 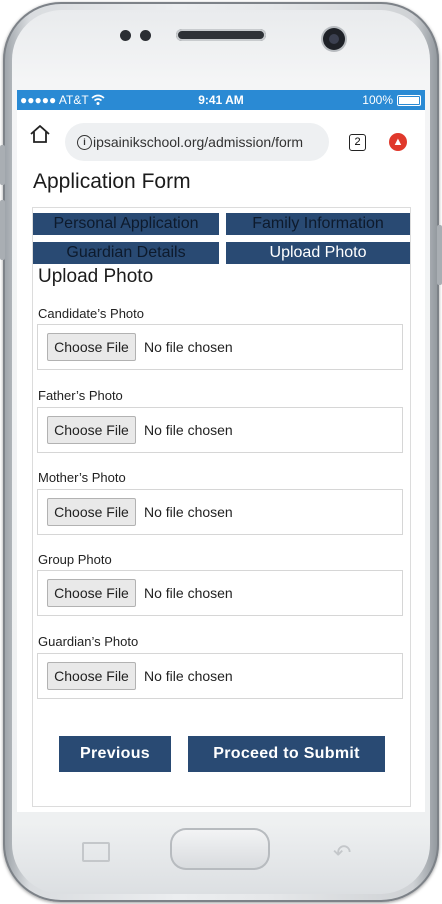 What do you see at coordinates (75, 559) in the screenshot?
I see `field-label-group-photo: Group Photo` at bounding box center [75, 559].